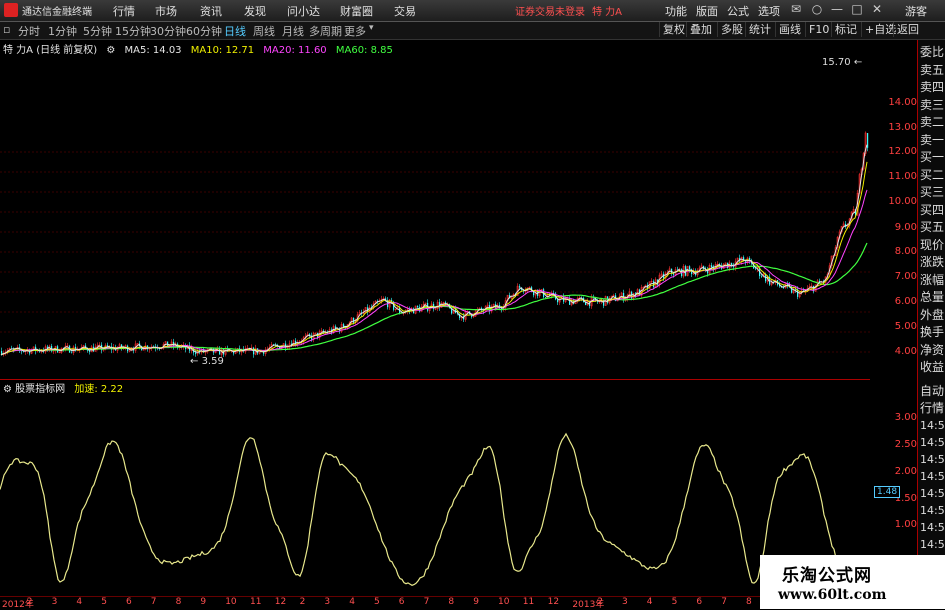 Image resolution: width=945 pixels, height=610 pixels. What do you see at coordinates (818, 29) in the screenshot?
I see `btn-f10: F10` at bounding box center [818, 29].